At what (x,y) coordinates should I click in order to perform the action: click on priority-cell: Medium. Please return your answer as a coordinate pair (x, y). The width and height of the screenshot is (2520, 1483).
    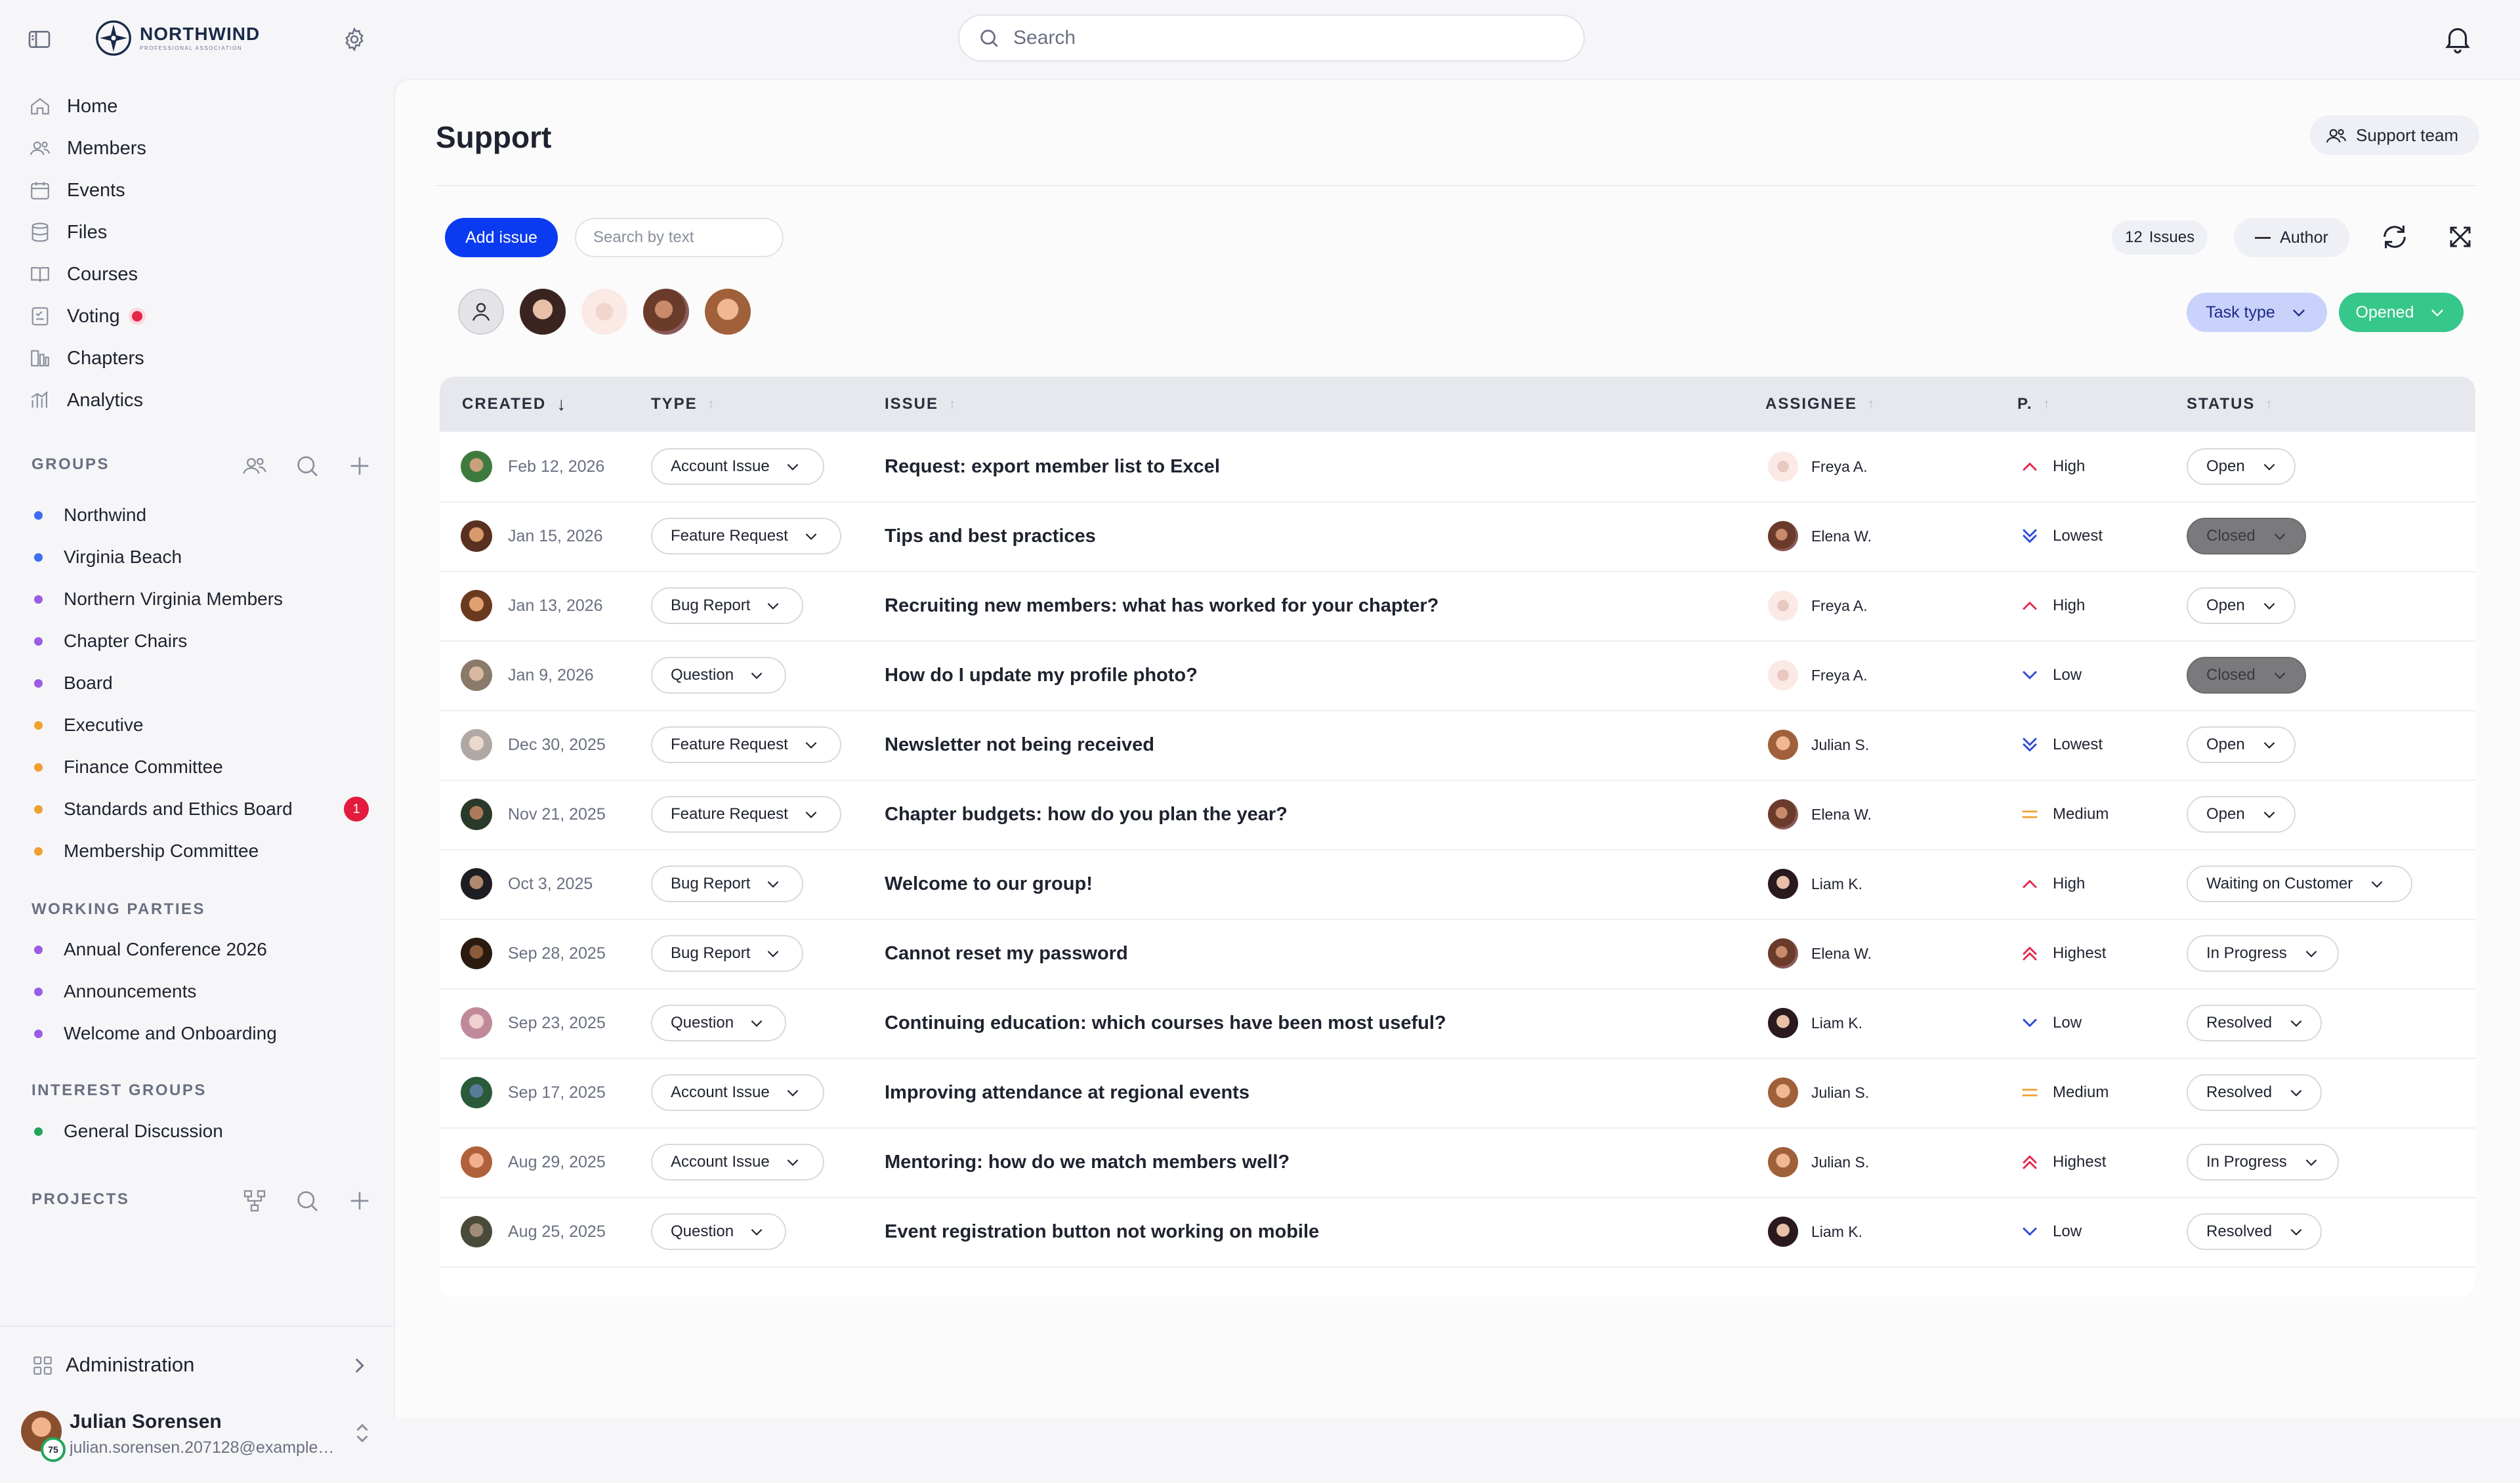
    Looking at the image, I should click on (2064, 1092).